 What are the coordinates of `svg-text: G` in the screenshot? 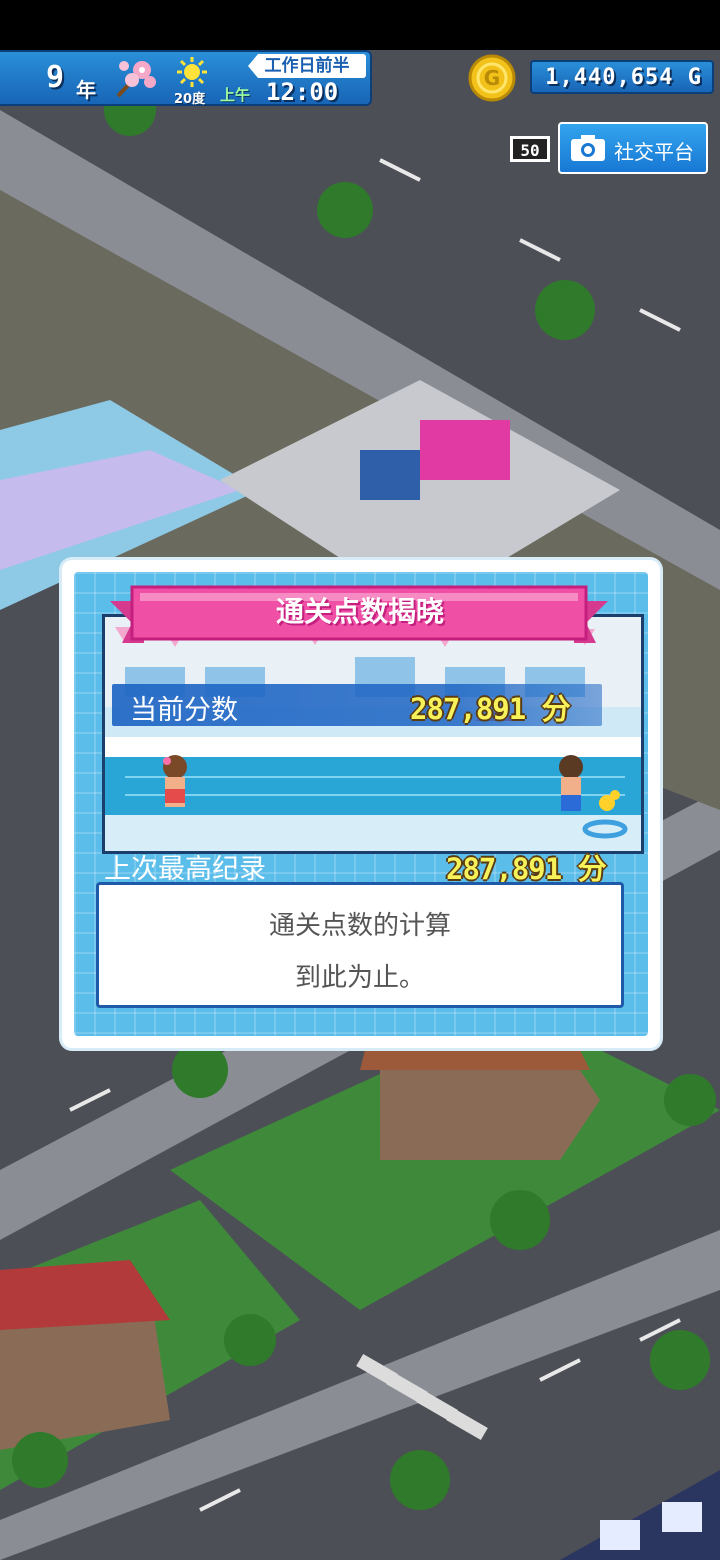 It's located at (492, 78).